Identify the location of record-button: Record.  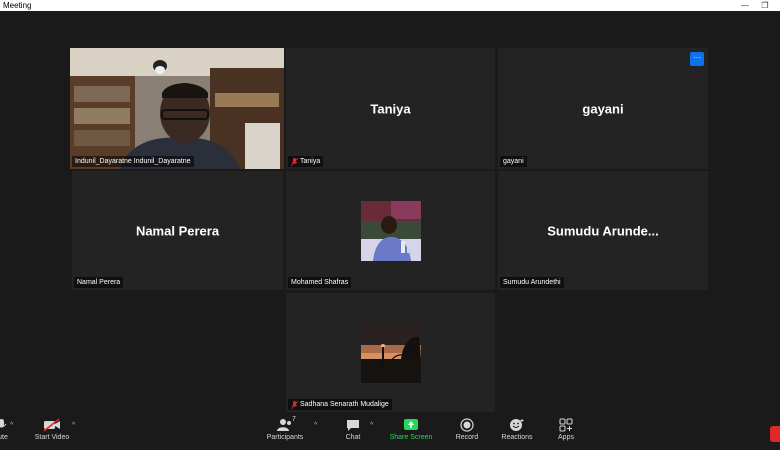
(467, 429).